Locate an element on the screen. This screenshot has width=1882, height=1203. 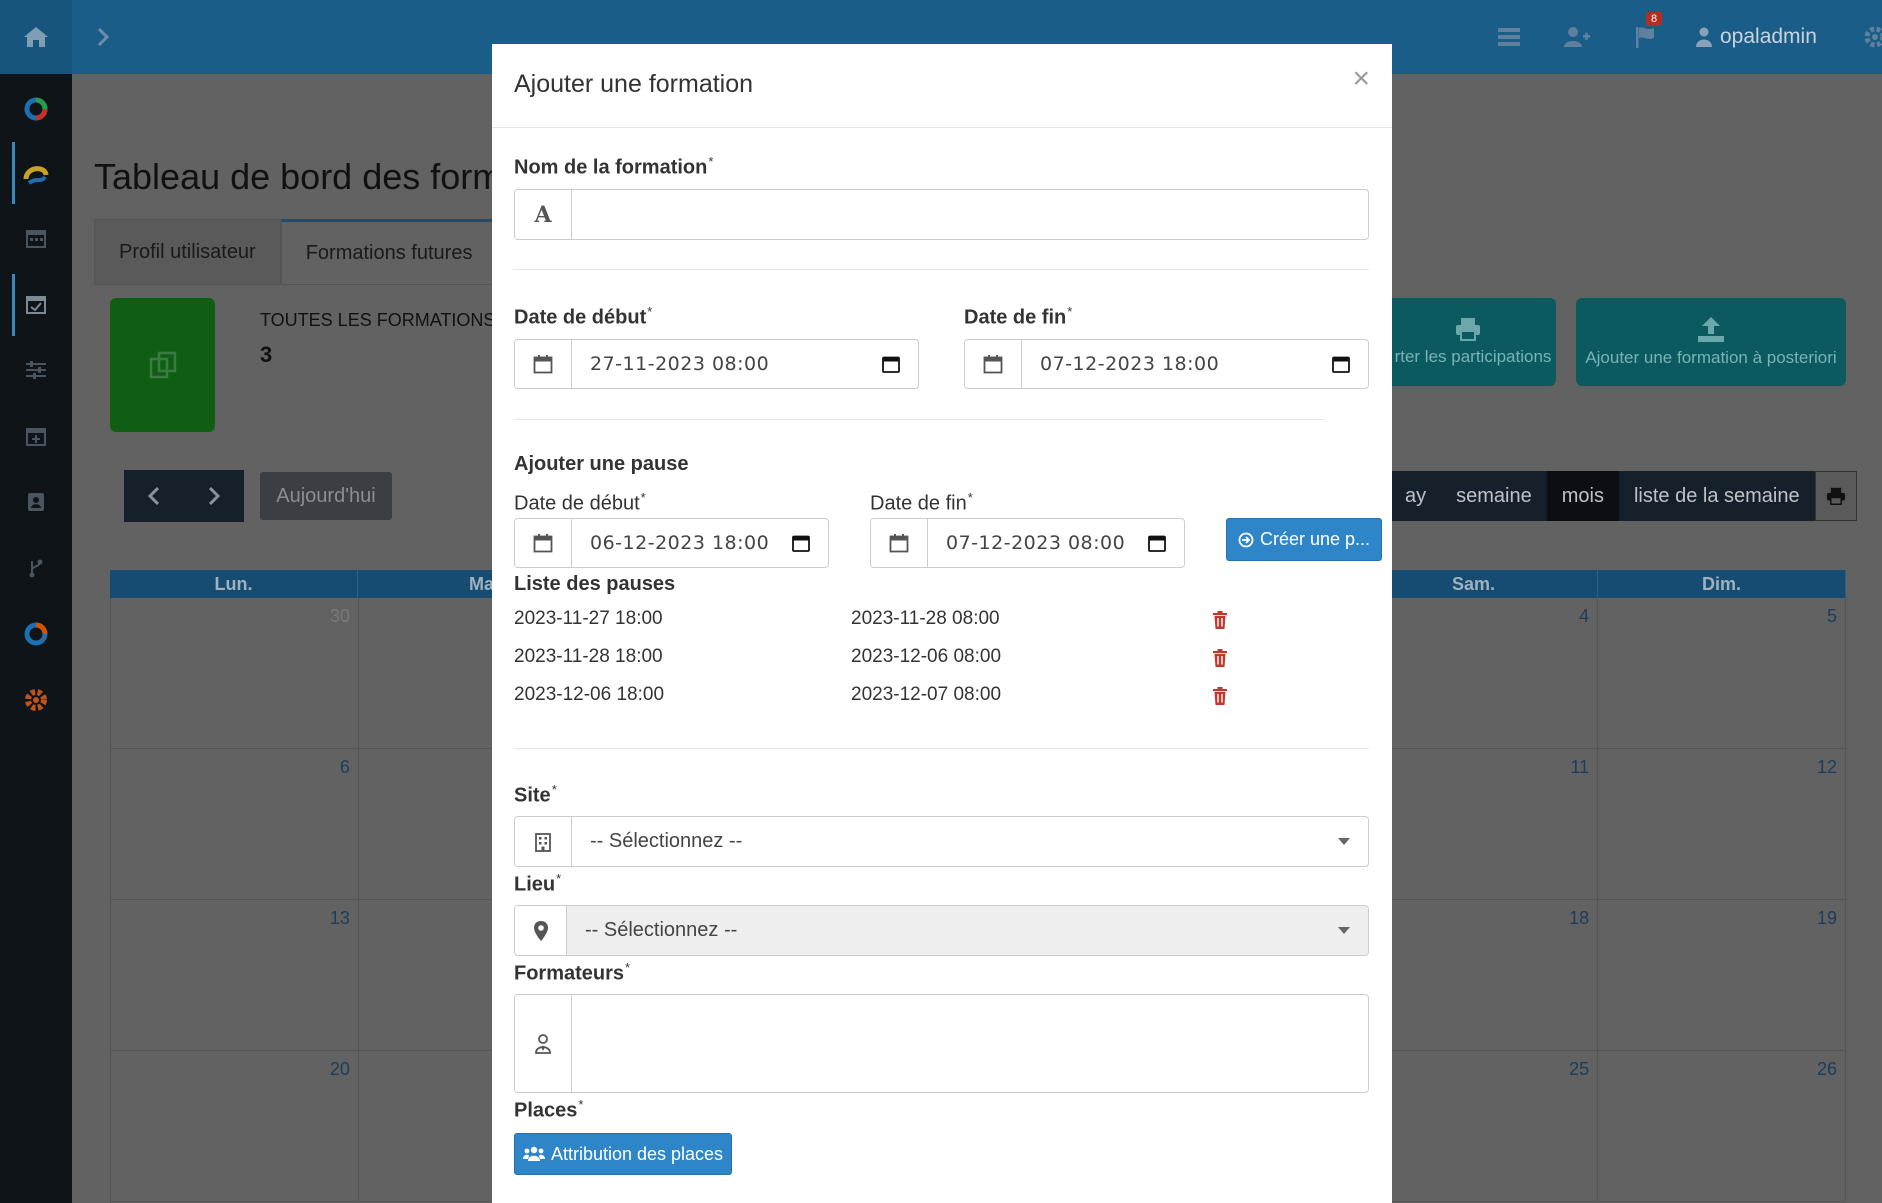
pause-start-input: 06-12-2023 18:00 is located at coordinates (700, 543).